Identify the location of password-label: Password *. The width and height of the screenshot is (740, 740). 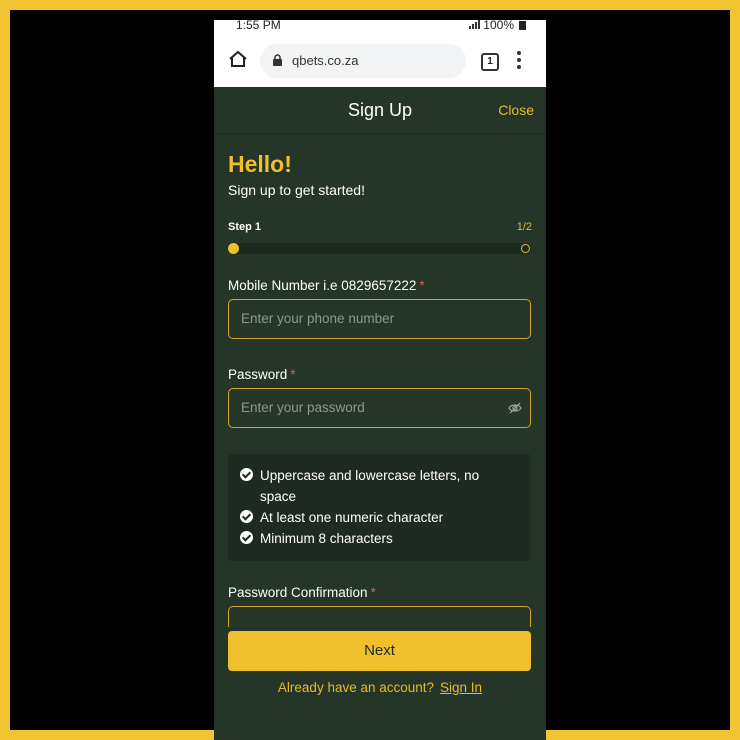
(262, 374).